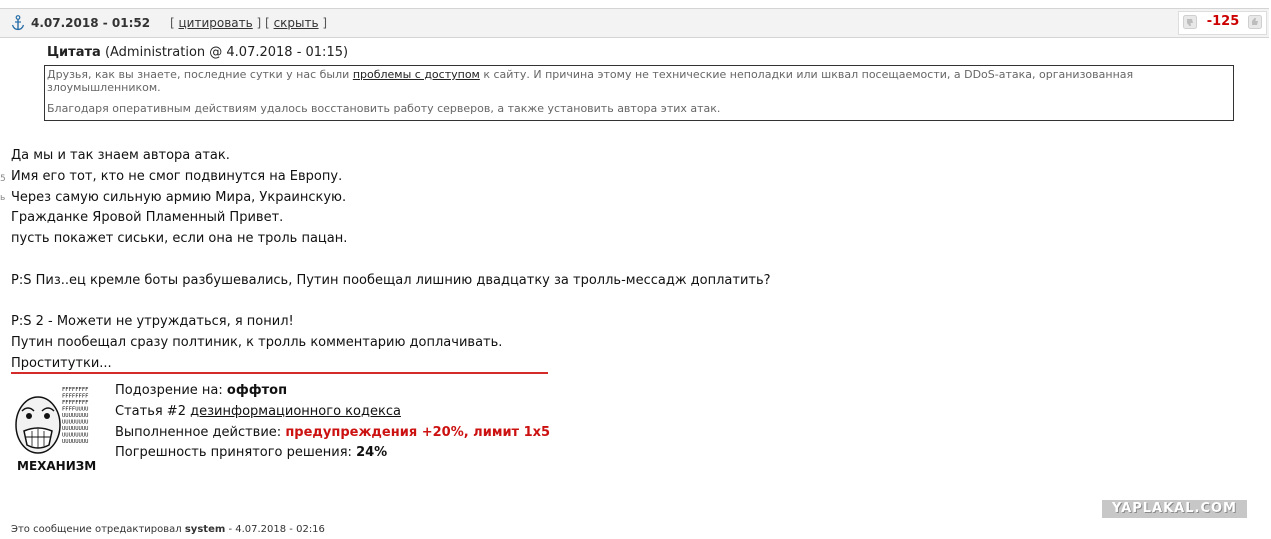 This screenshot has width=1271, height=539. Describe the element at coordinates (236, 453) in the screenshot. I see `error-label: Погрешность принятого решения:` at that location.